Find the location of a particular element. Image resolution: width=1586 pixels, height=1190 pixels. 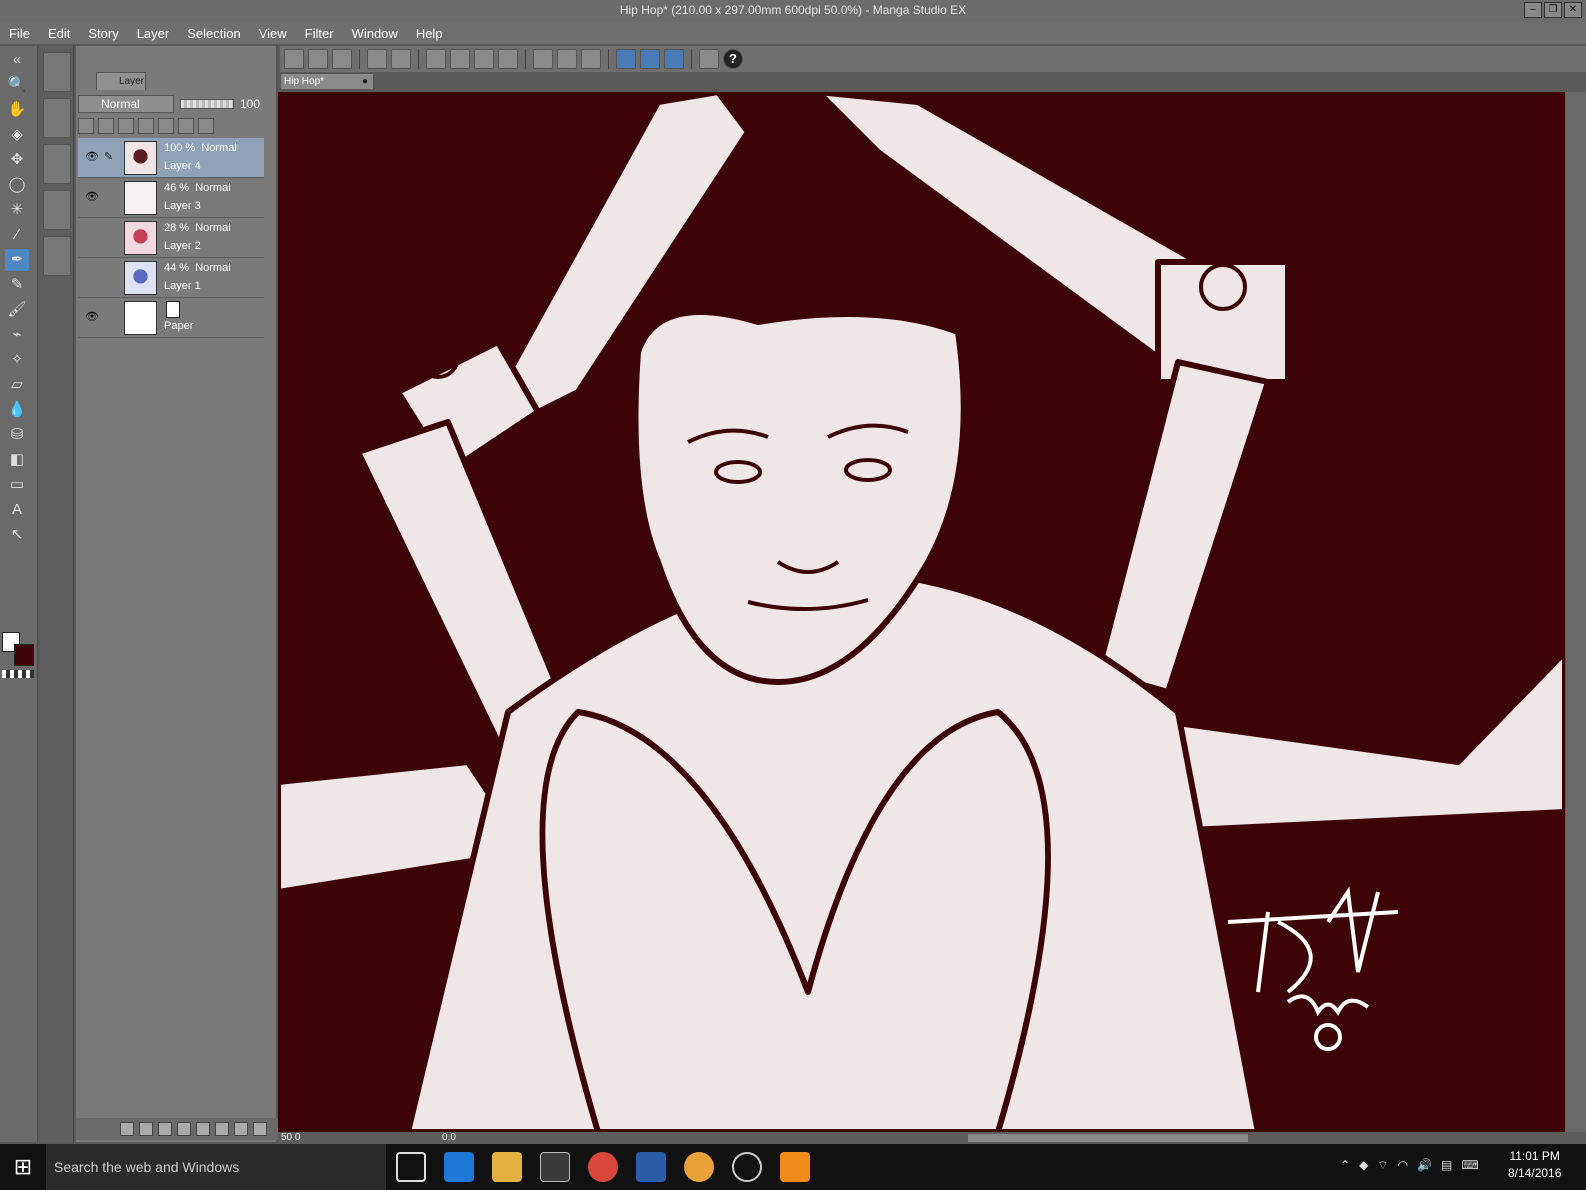

vertical-scrollbar is located at coordinates (1576, 612).